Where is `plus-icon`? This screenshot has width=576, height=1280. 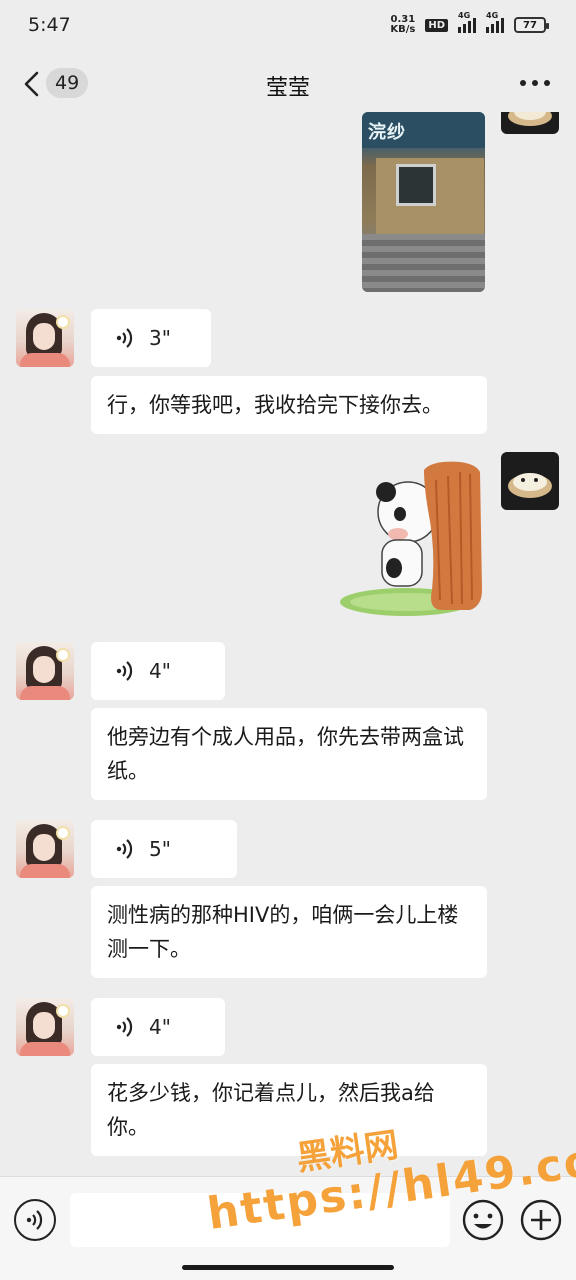
plus-icon is located at coordinates (541, 1220).